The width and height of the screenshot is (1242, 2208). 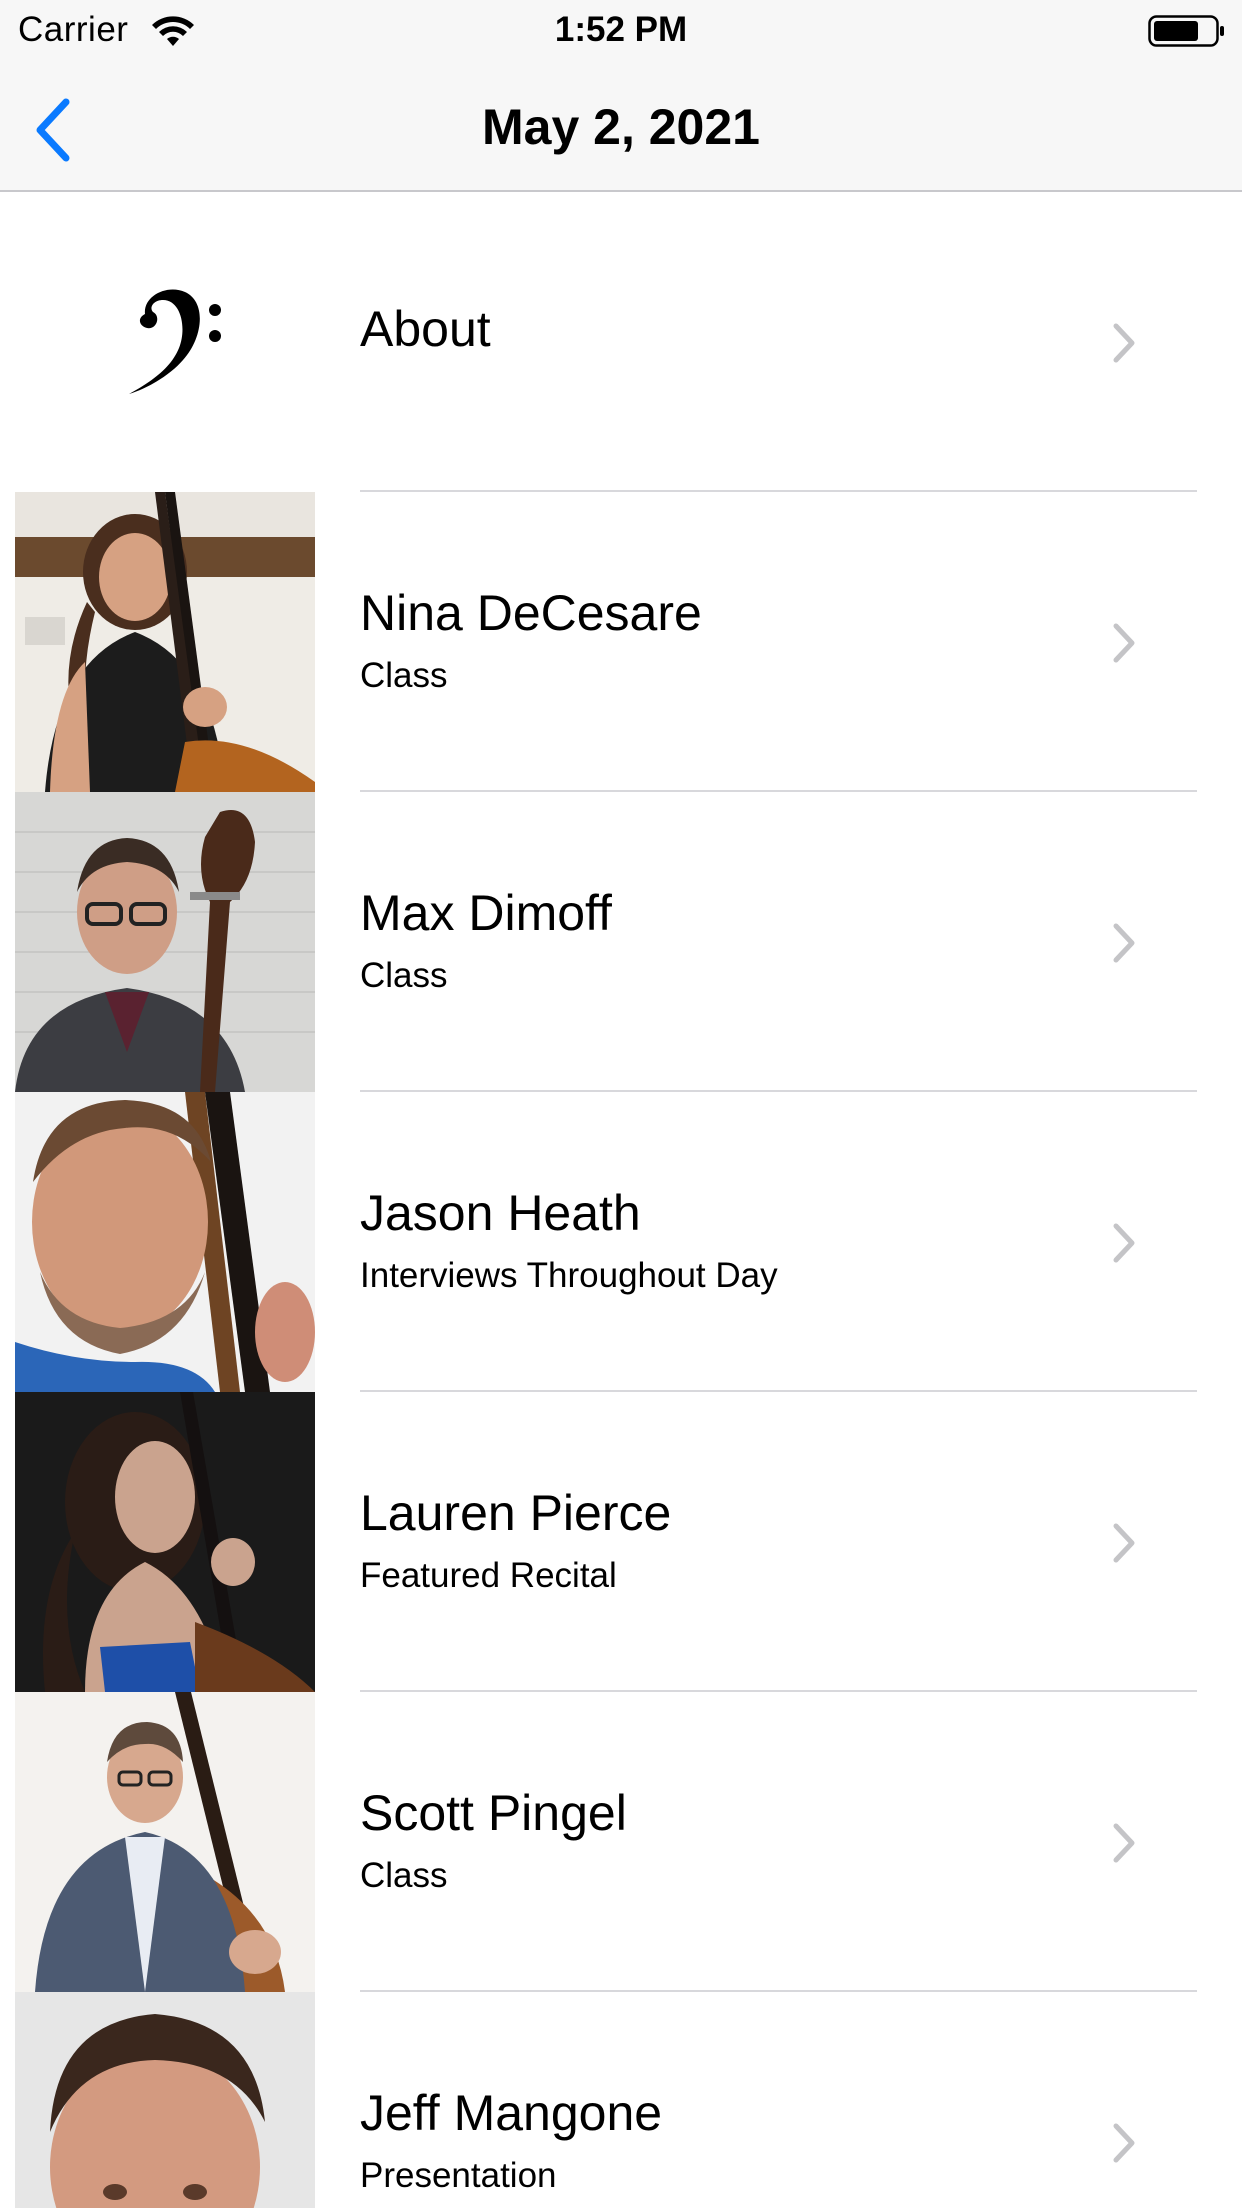 What do you see at coordinates (488, 1575) in the screenshot?
I see `row-subtitle: Featured Recital` at bounding box center [488, 1575].